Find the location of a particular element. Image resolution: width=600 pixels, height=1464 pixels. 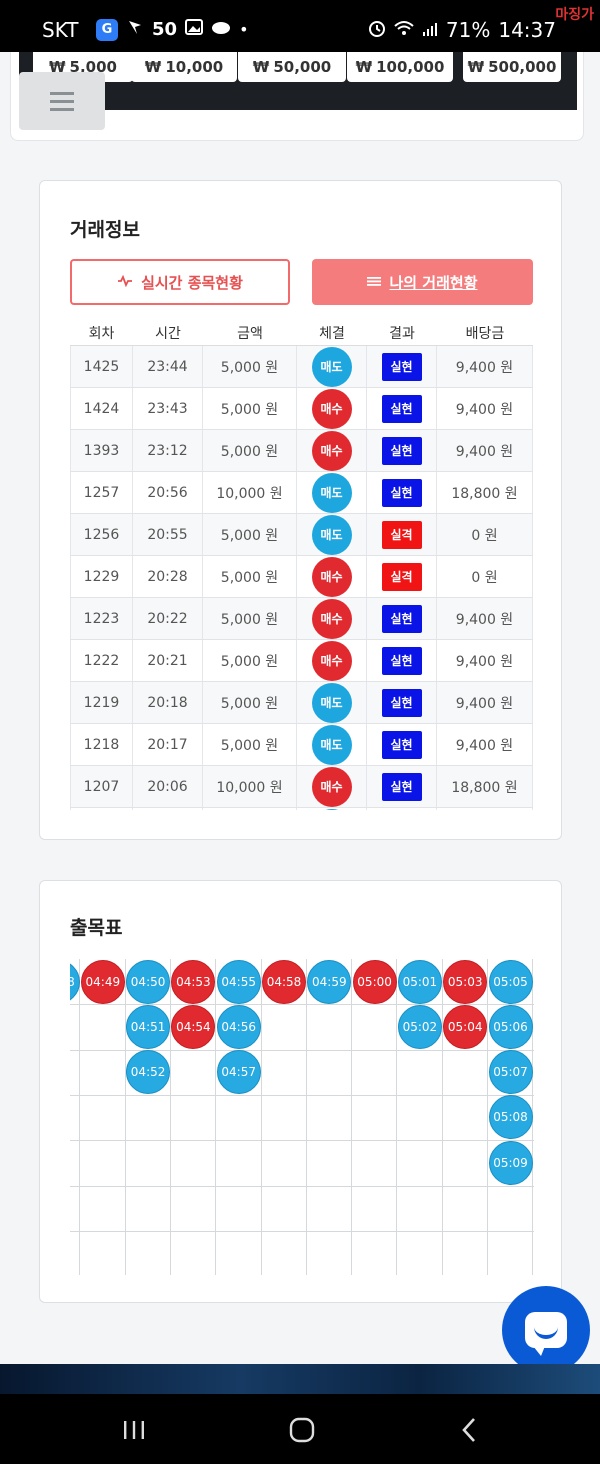

back-button is located at coordinates (470, 1430).